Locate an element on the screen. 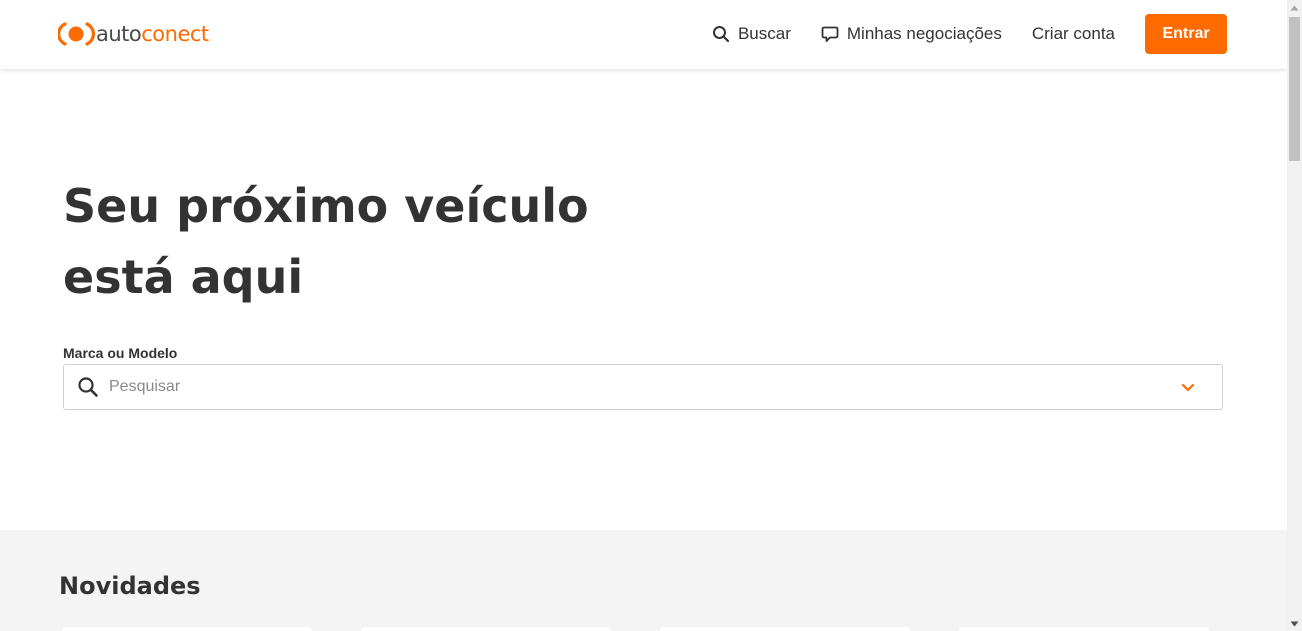 The width and height of the screenshot is (1302, 631). login-button: Entrar is located at coordinates (1186, 34).